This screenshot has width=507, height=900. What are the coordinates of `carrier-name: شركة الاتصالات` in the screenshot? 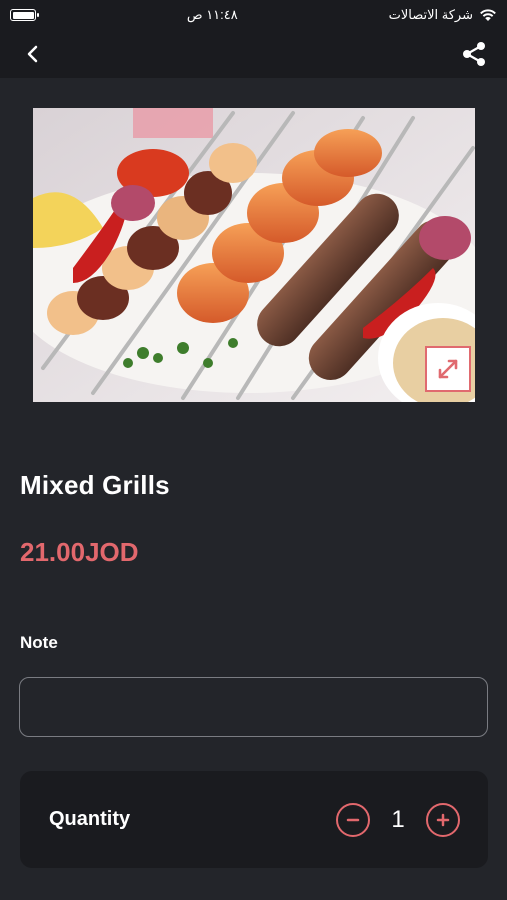 It's located at (430, 14).